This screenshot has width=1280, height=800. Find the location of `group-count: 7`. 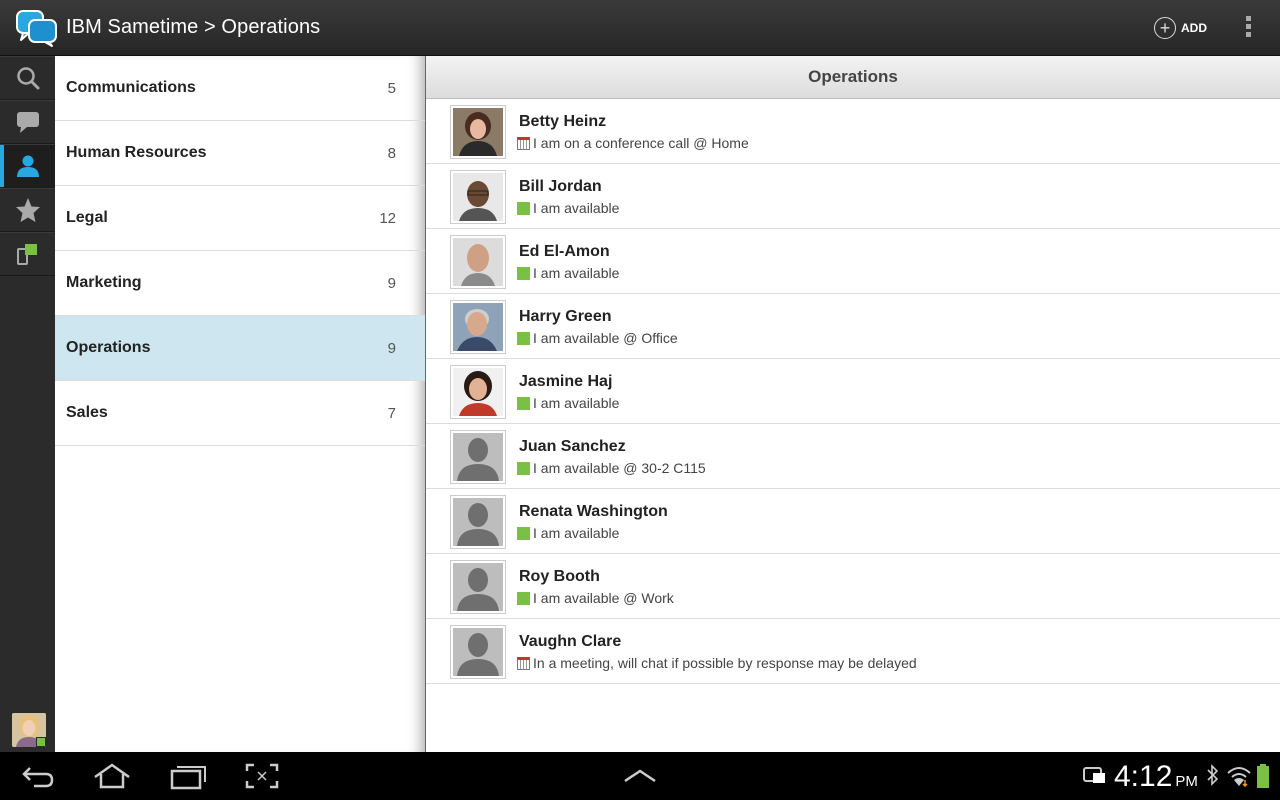

group-count: 7 is located at coordinates (391, 413).